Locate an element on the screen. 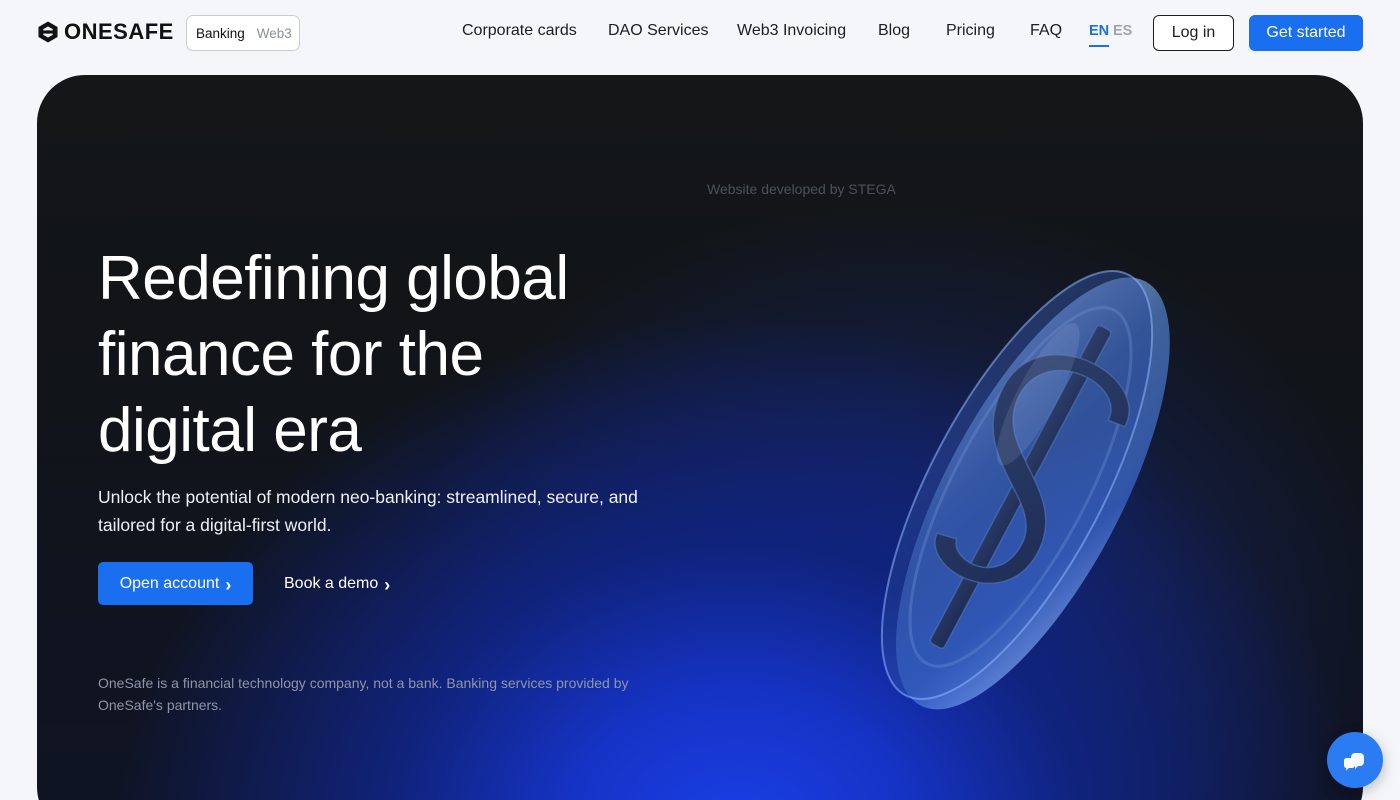 Image resolution: width=1400 pixels, height=800 pixels. lang-en: EN is located at coordinates (1099, 35).